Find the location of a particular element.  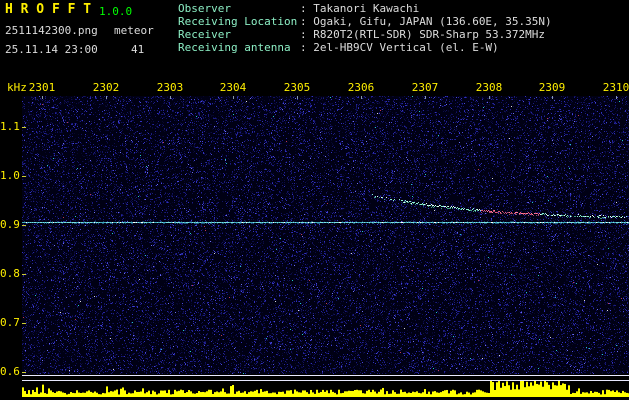

time-label: 2310 is located at coordinates (615, 87).